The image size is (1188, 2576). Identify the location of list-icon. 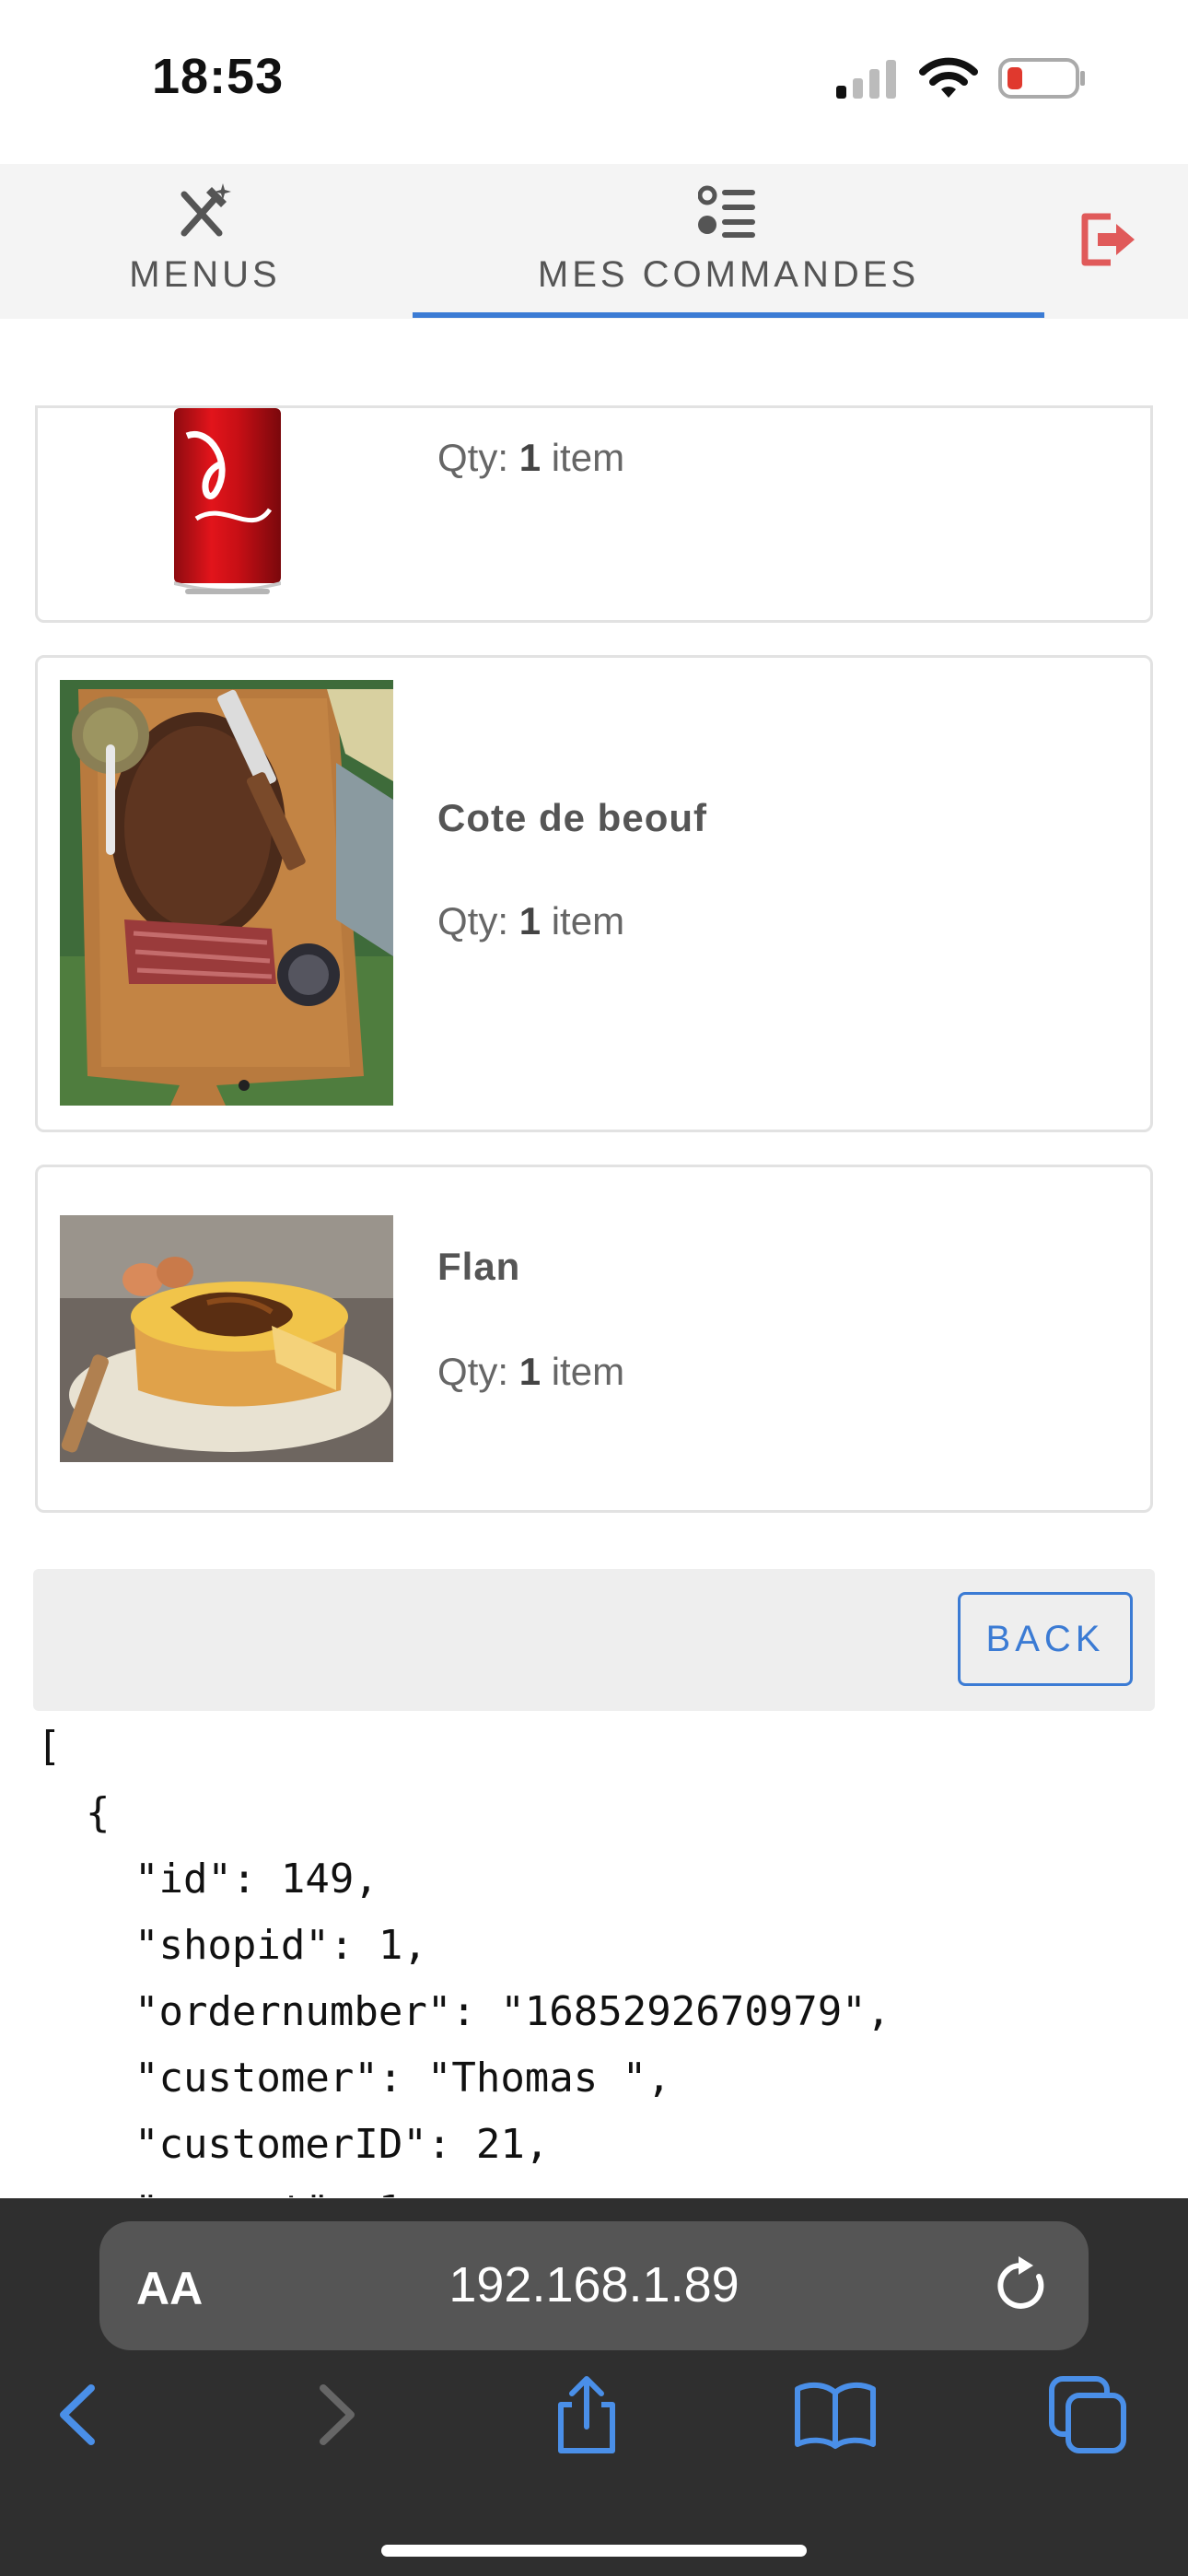
(728, 212).